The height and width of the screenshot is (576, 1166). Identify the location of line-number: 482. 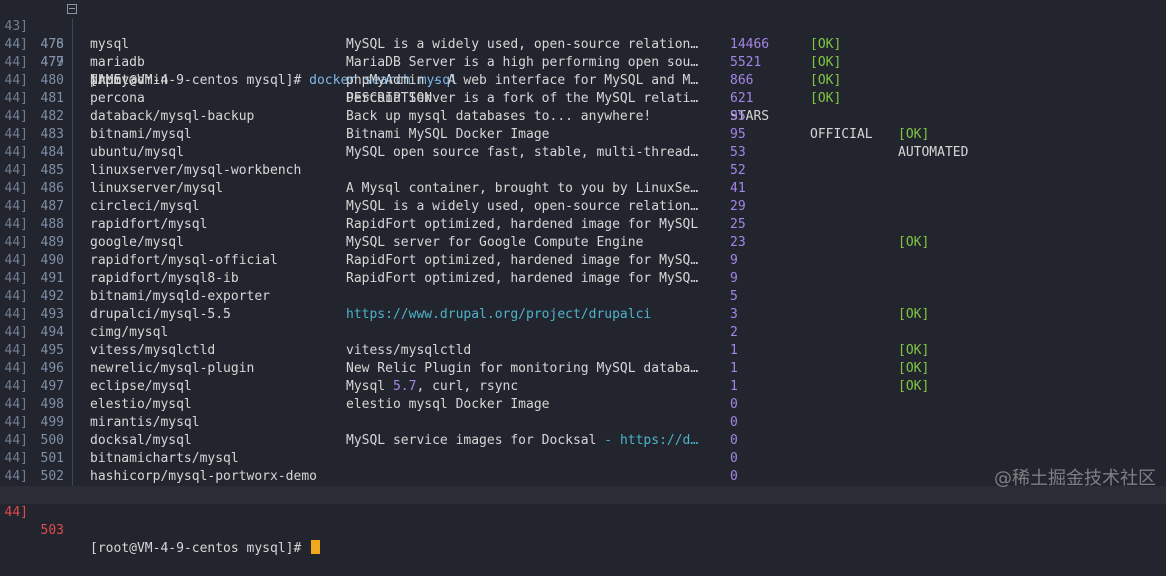
(52, 116).